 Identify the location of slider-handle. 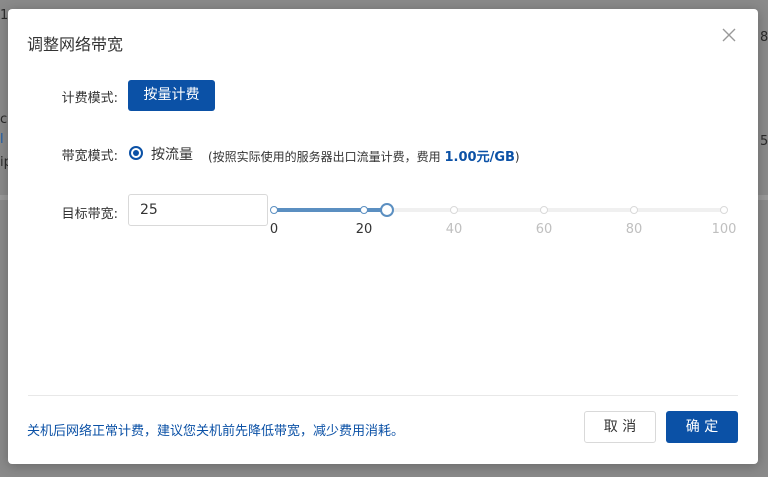
(386, 210).